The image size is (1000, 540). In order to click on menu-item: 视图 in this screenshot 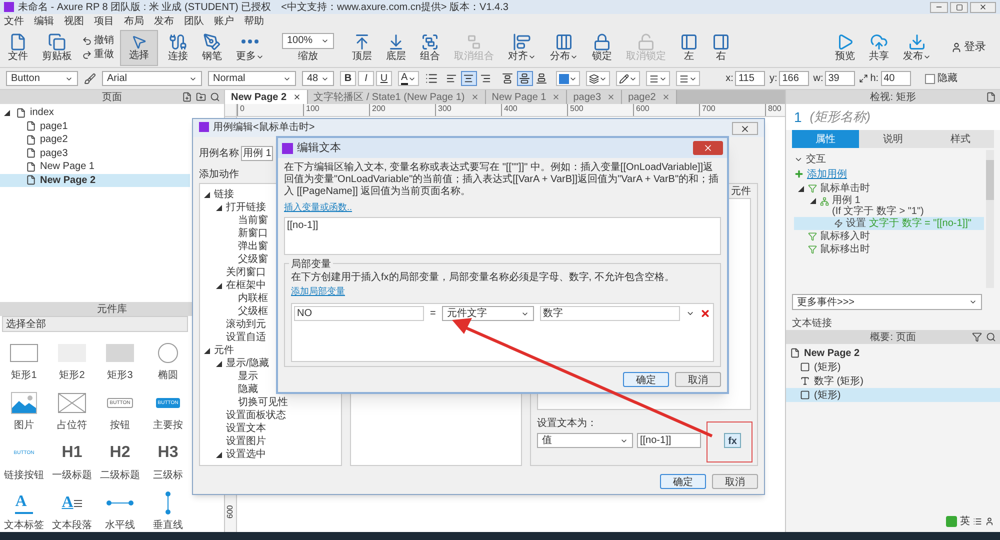, I will do `click(74, 21)`.